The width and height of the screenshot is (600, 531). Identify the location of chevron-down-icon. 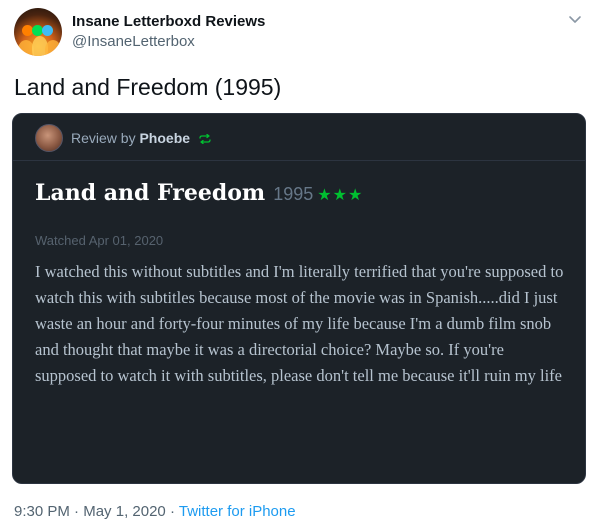
(575, 19).